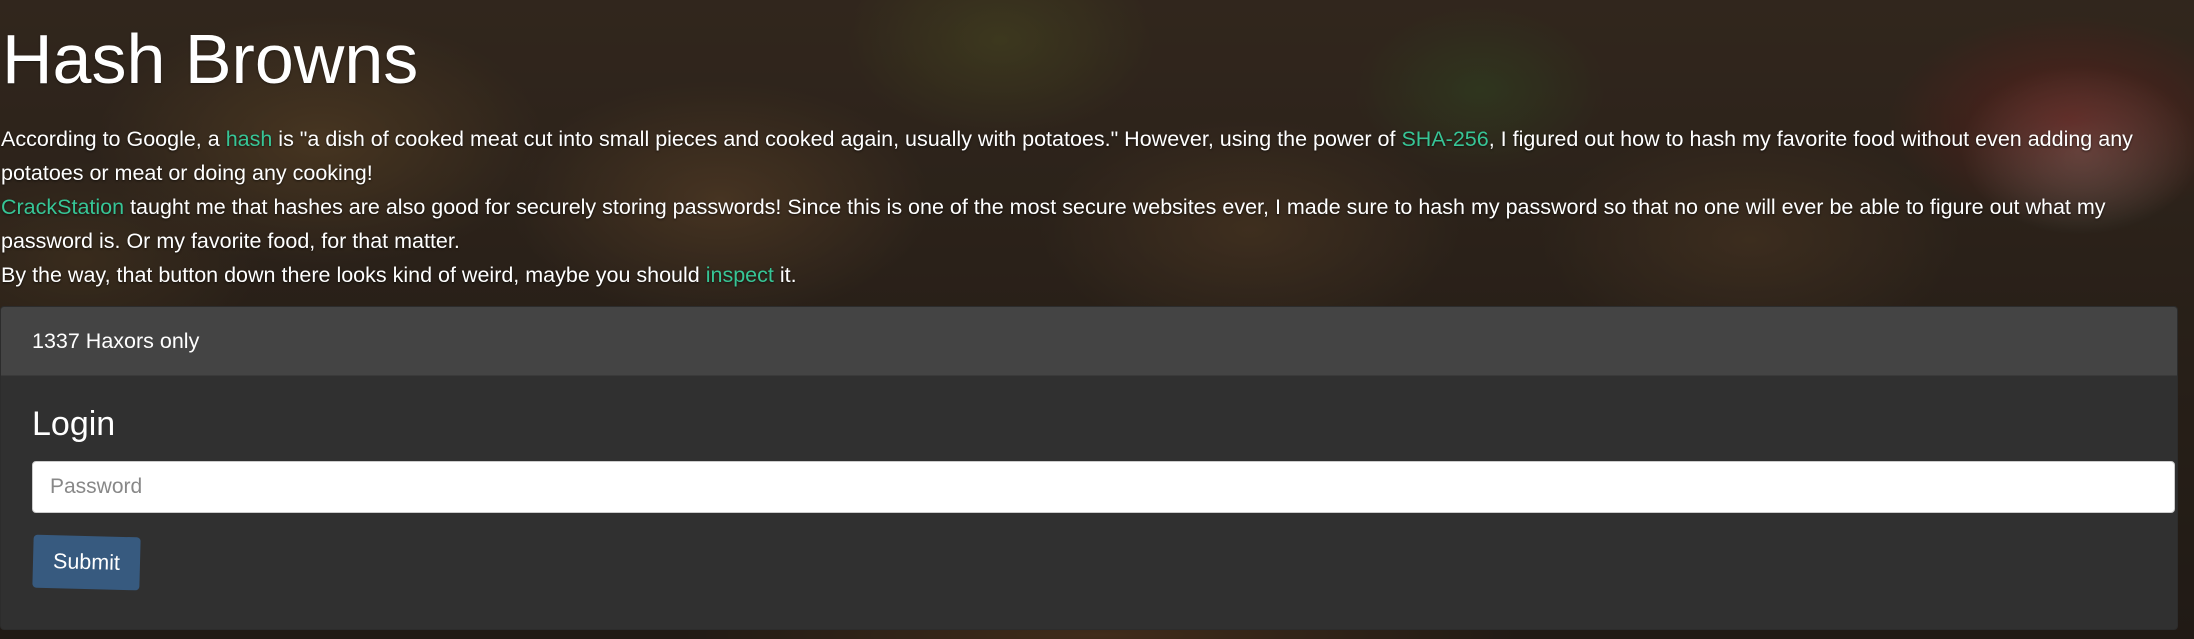 The width and height of the screenshot is (2194, 639). What do you see at coordinates (1444, 139) in the screenshot?
I see `sha256-link: SHA-256` at bounding box center [1444, 139].